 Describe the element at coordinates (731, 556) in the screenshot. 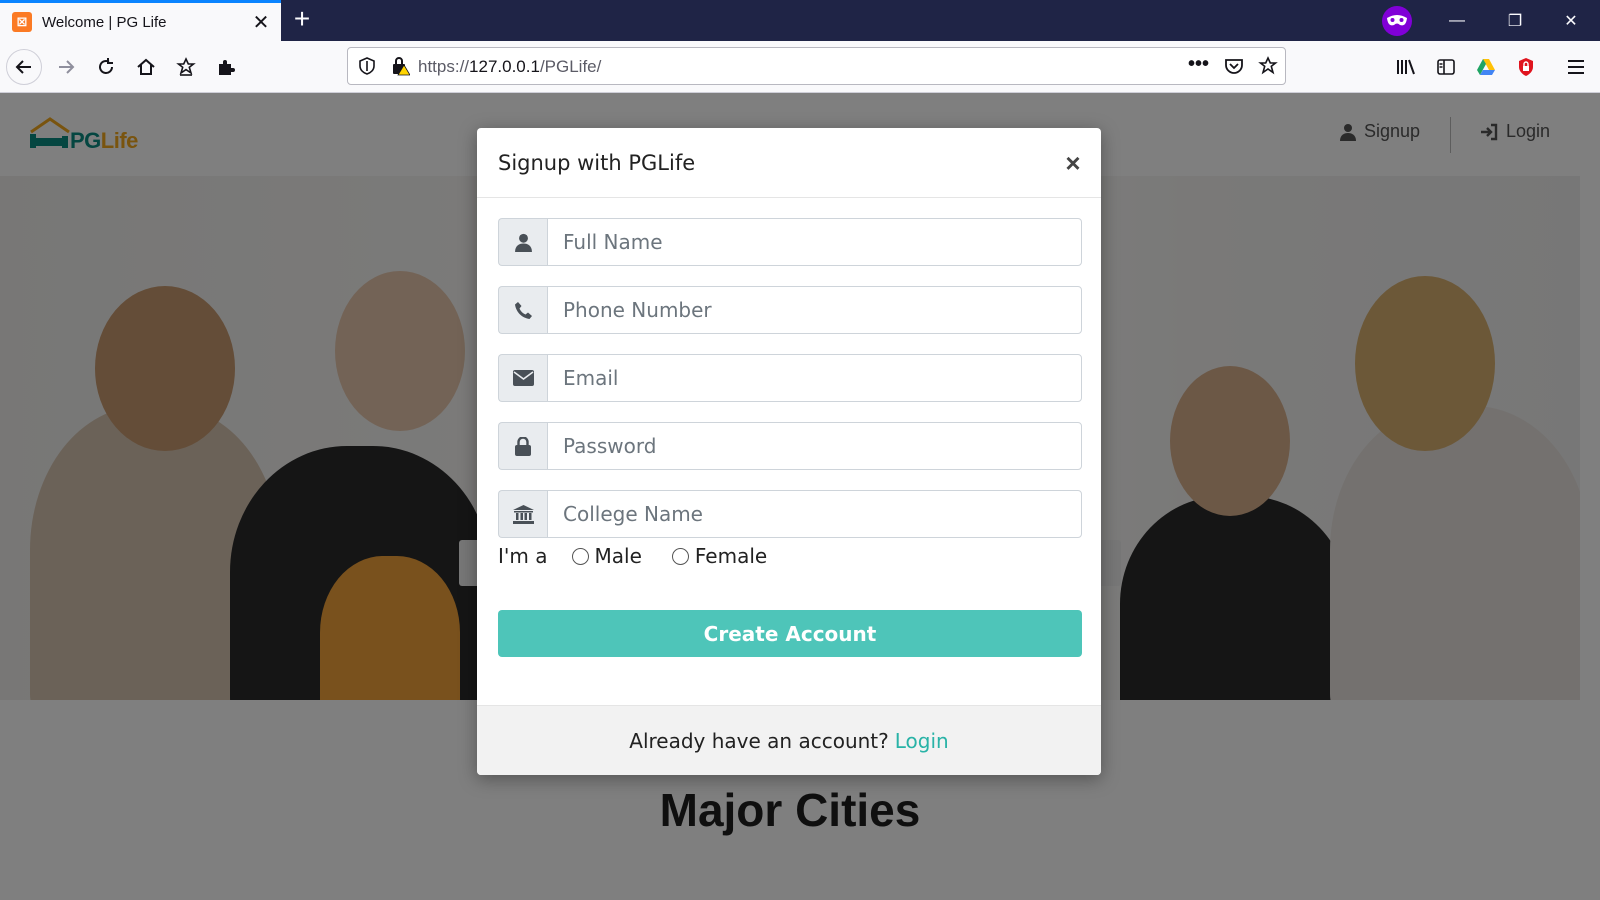

I see `female-label: Female` at that location.